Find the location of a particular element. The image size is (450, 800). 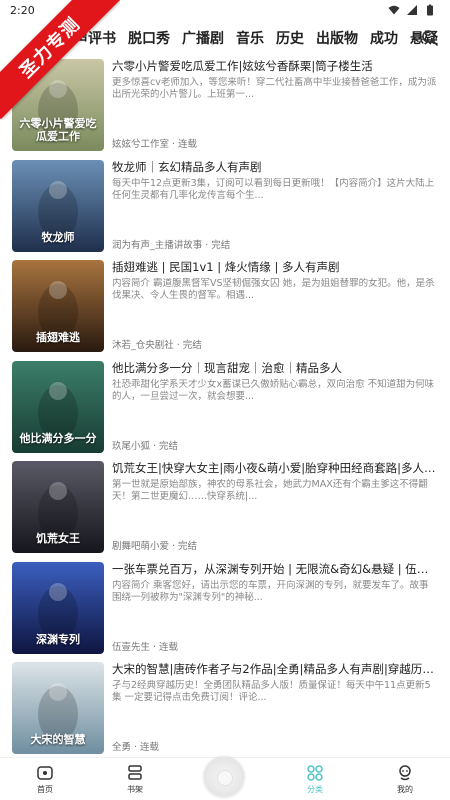

category-tab: 相声评书 is located at coordinates (88, 38).